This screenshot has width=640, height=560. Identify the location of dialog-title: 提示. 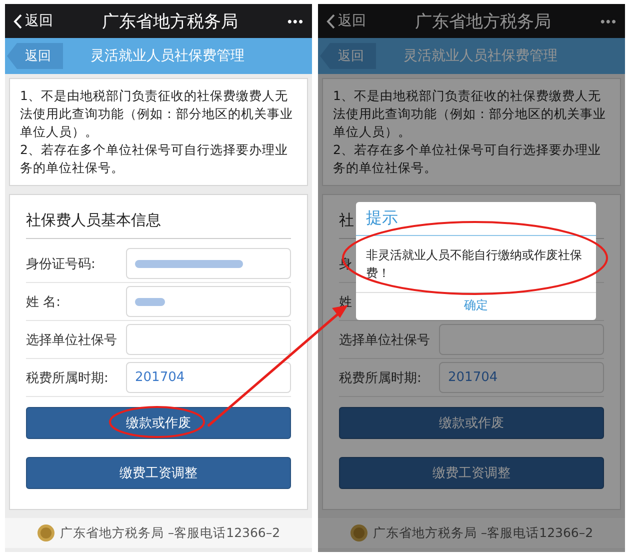
(476, 219).